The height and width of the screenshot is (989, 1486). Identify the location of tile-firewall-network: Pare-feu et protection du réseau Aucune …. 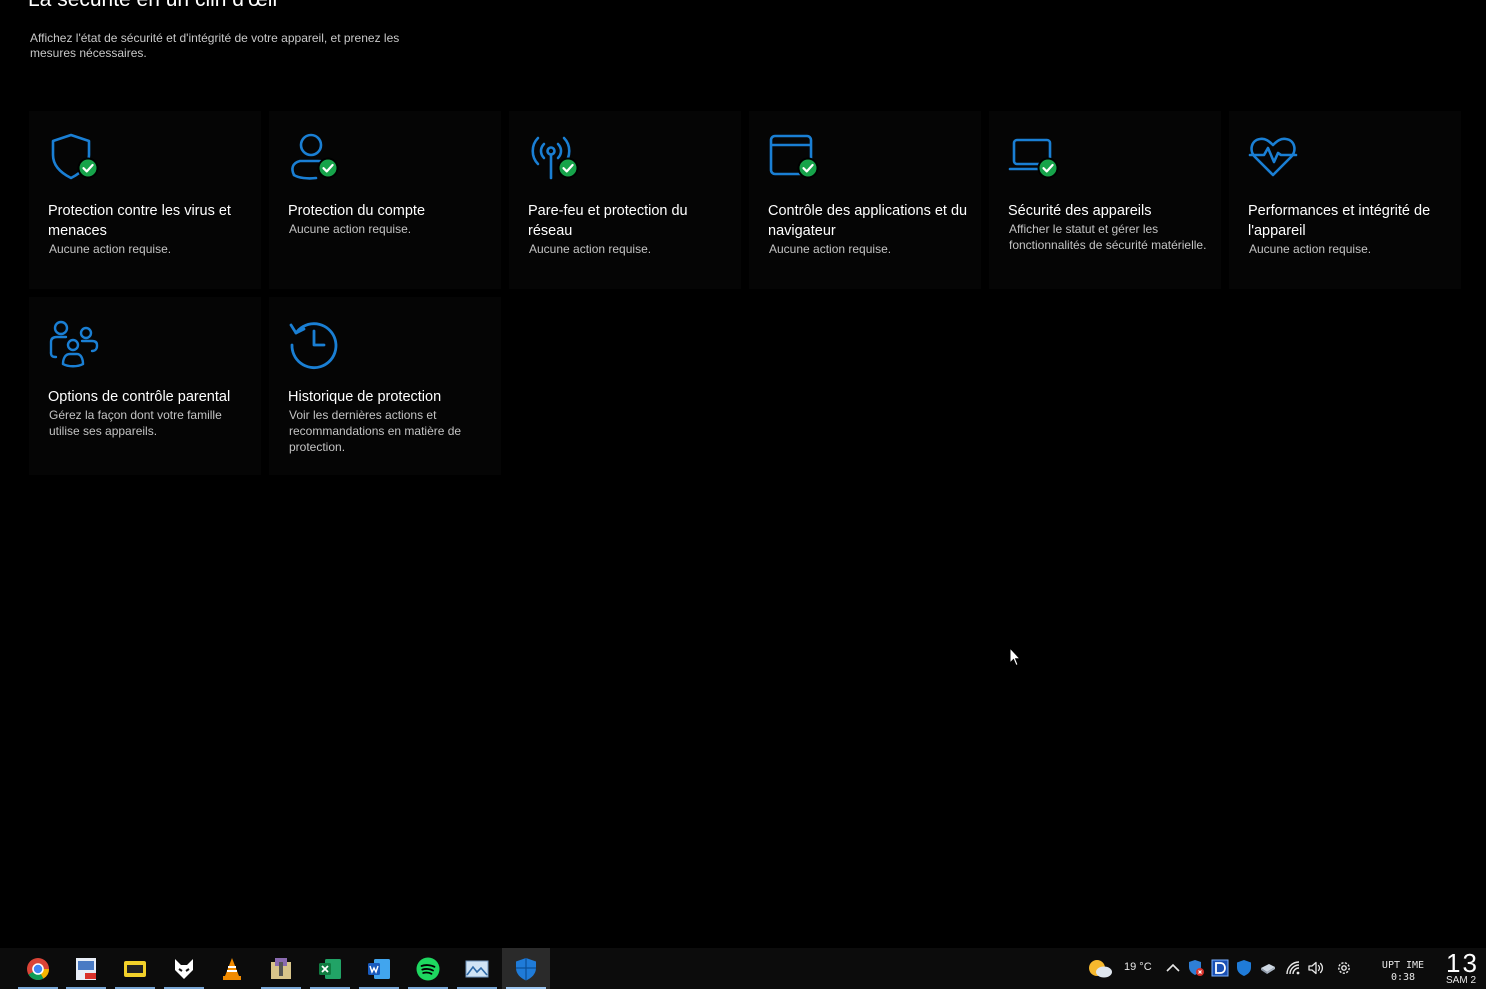
(625, 200).